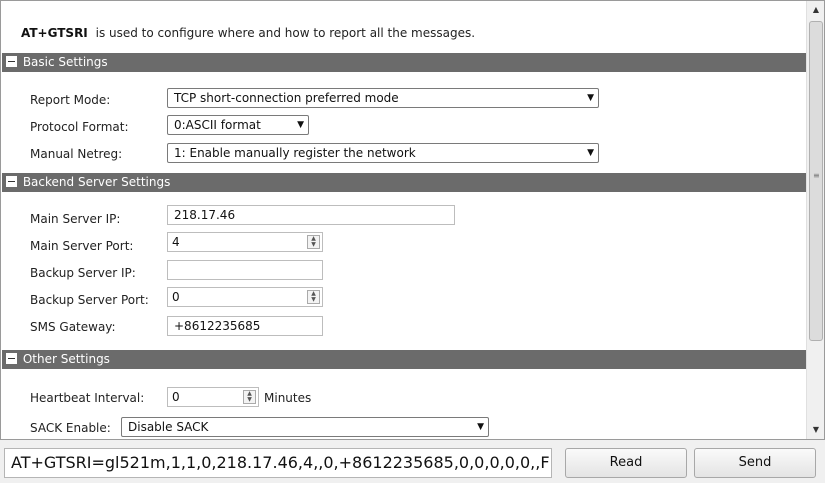  What do you see at coordinates (245, 326) in the screenshot?
I see `sms-gateway-input: +8612235685` at bounding box center [245, 326].